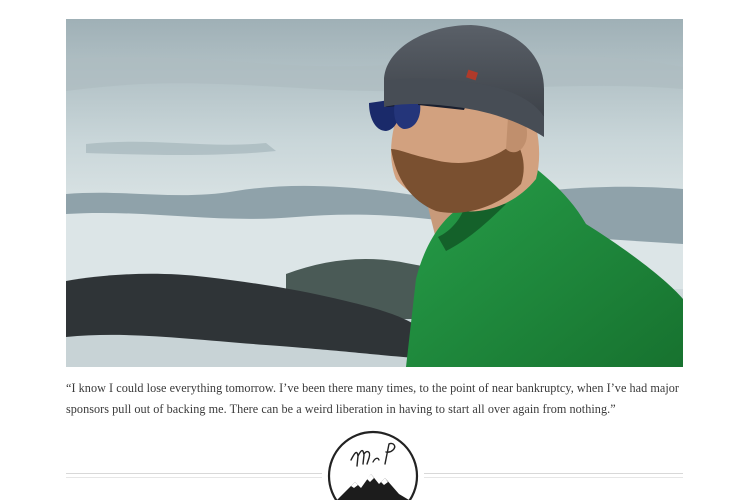 The height and width of the screenshot is (500, 750). Describe the element at coordinates (194, 475) in the screenshot. I see `divider-left` at that location.